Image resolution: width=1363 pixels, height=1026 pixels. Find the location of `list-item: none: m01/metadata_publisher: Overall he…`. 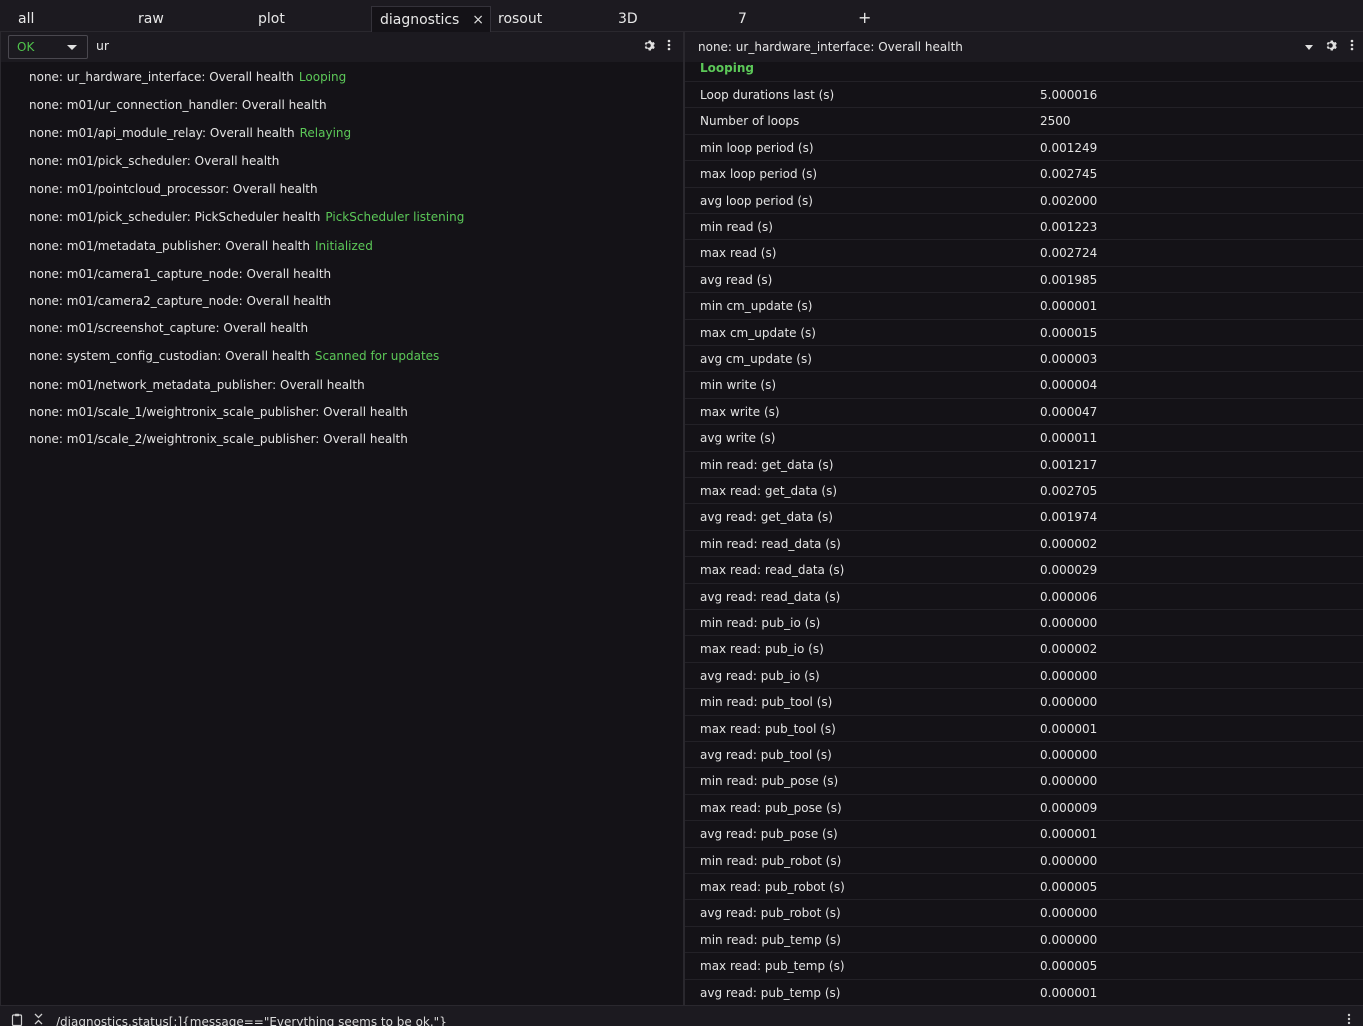

list-item: none: m01/metadata_publisher: Overall he… is located at coordinates (201, 246).